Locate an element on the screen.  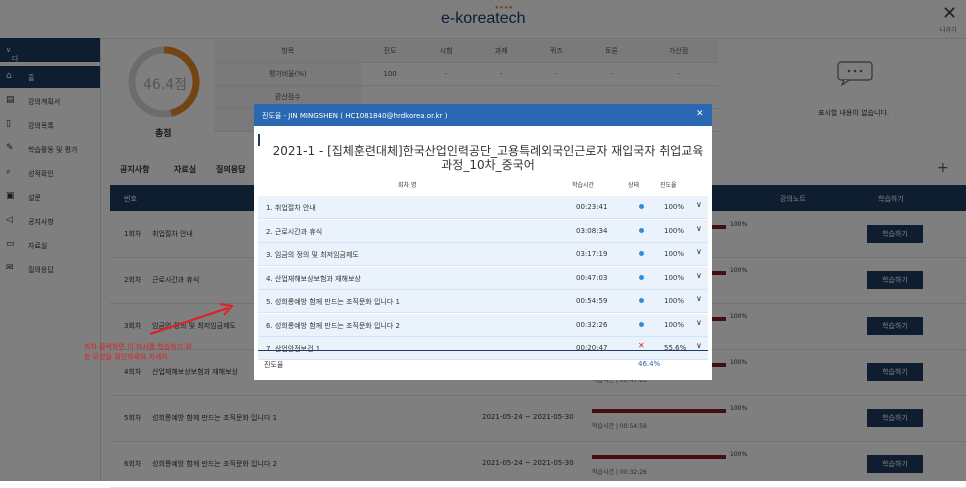
lesson-time: 03:17:19 is located at coordinates (592, 254).